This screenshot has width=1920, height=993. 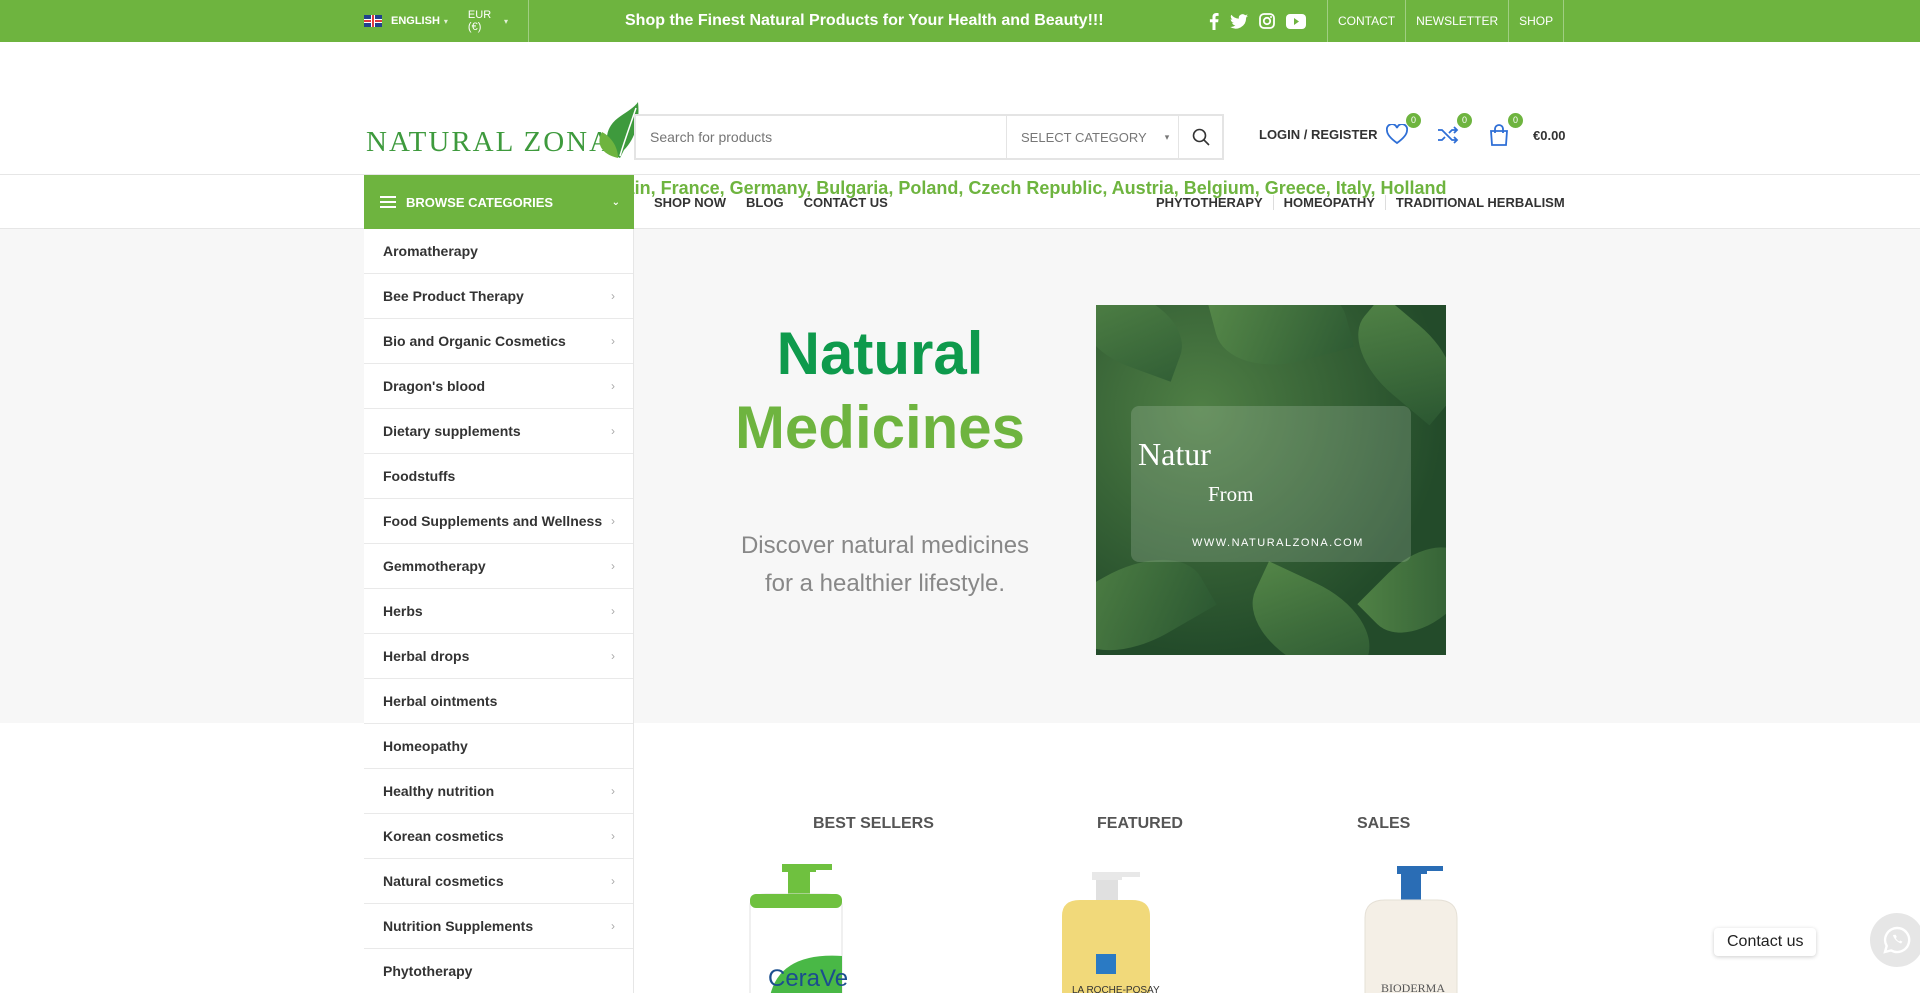 I want to click on tab-sales: SALES, so click(x=1383, y=824).